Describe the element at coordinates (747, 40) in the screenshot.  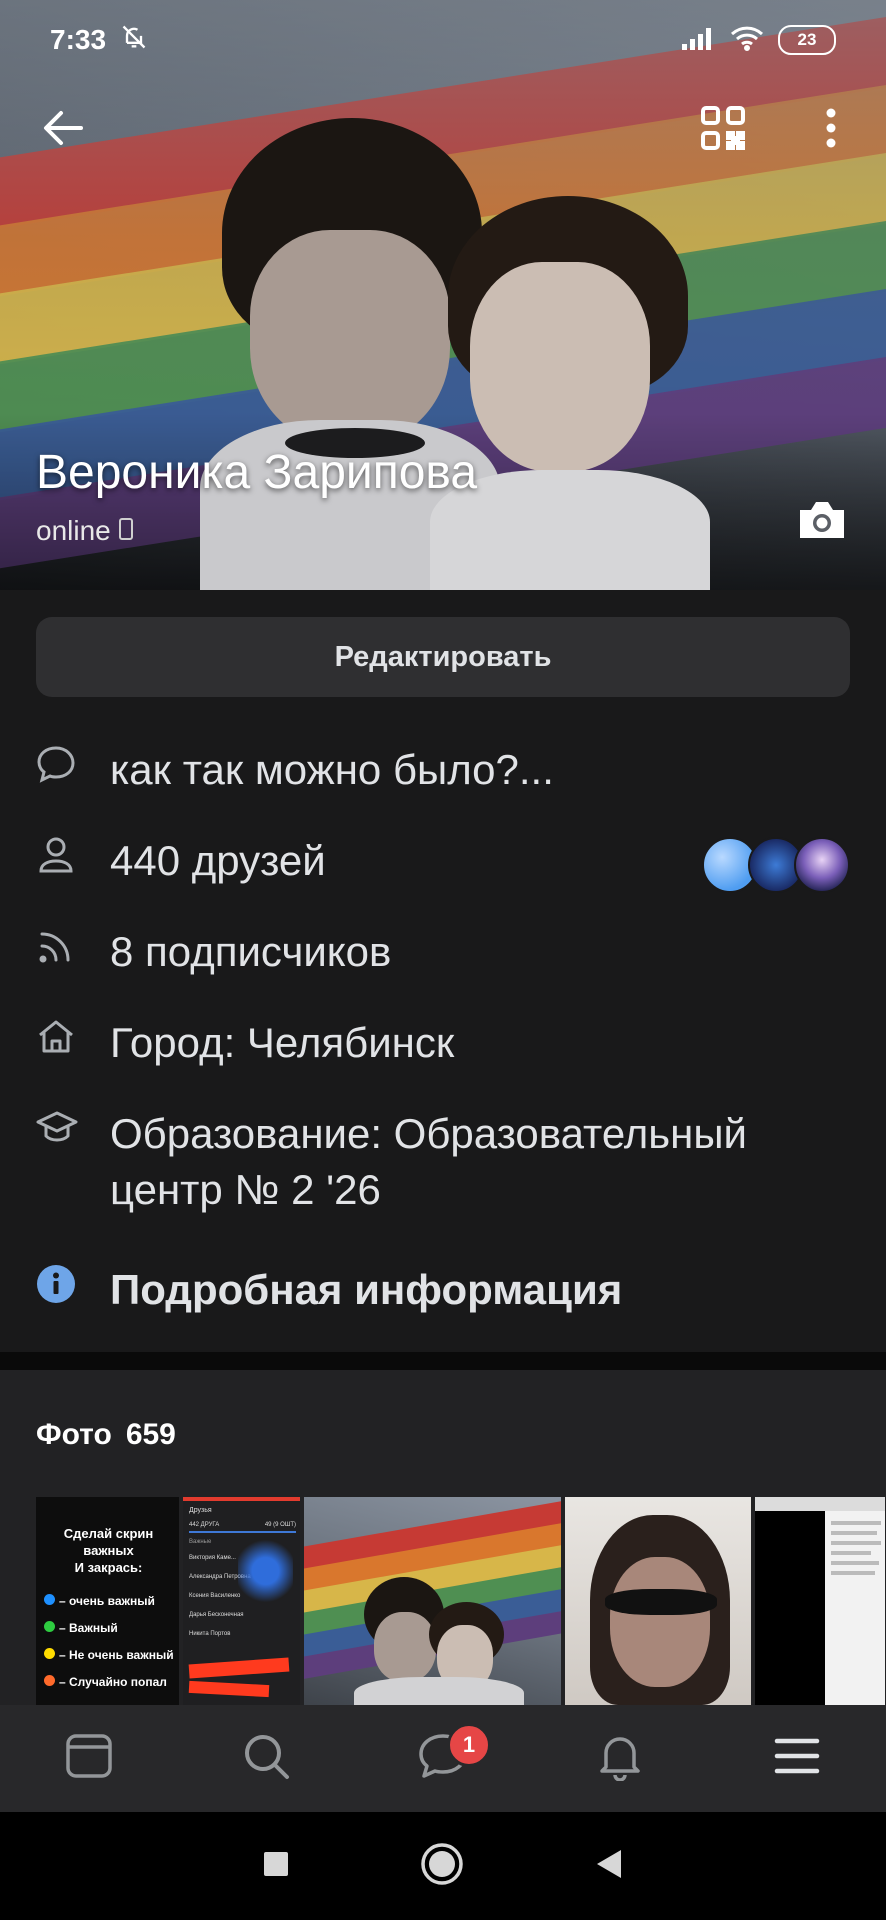
I see `wifi-icon` at that location.